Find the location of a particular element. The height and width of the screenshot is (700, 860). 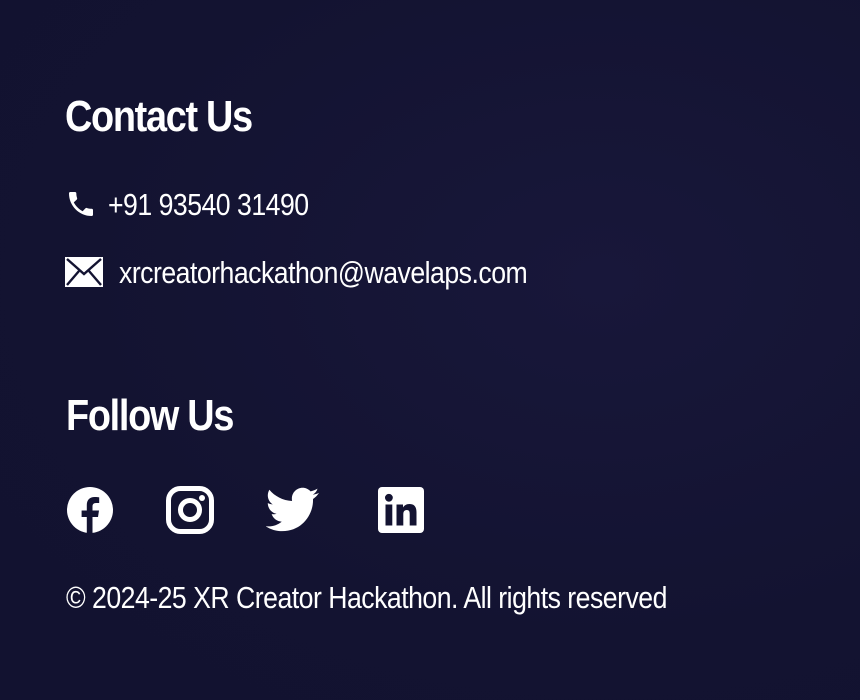

linkedin-icon is located at coordinates (401, 512).